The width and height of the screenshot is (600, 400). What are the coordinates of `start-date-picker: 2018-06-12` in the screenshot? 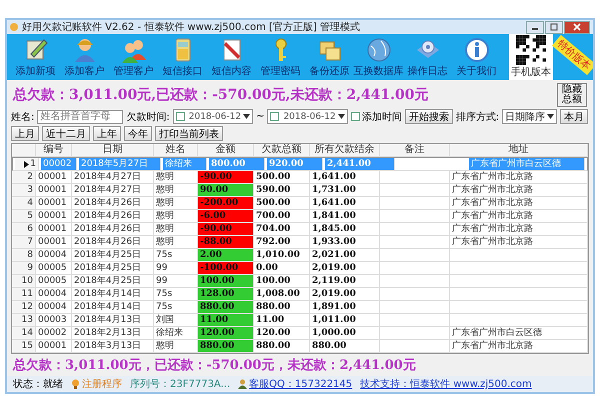 It's located at (213, 116).